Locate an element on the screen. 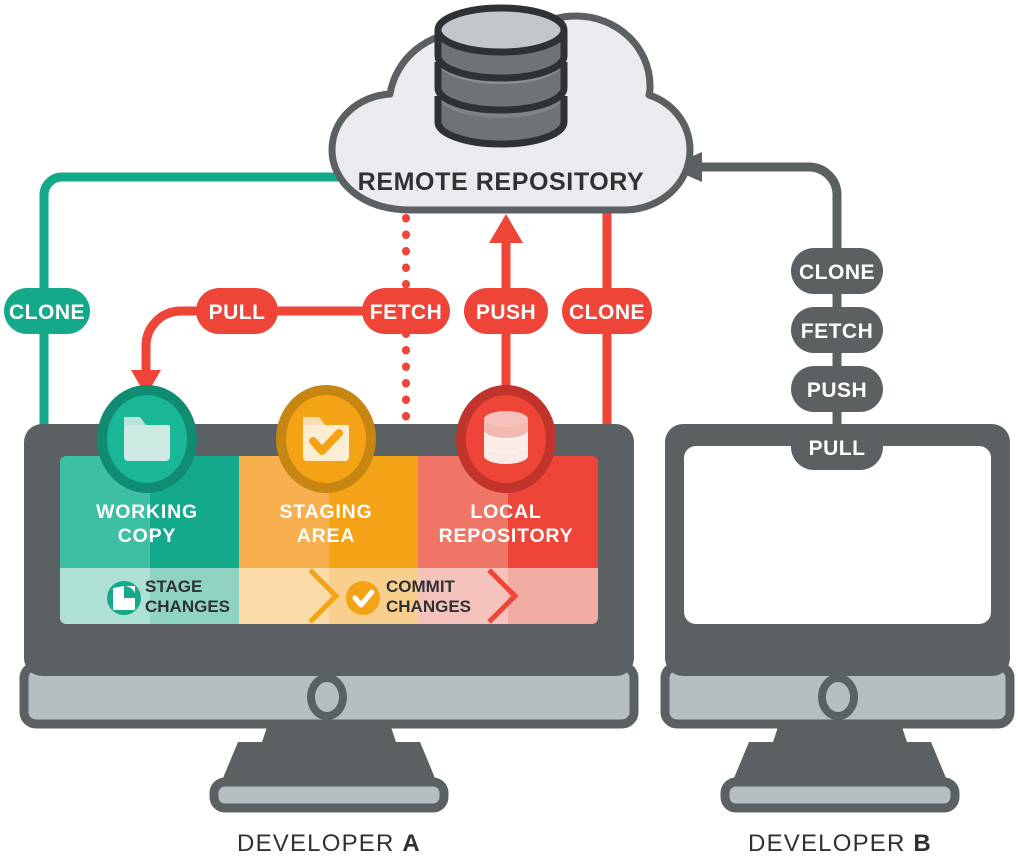 The width and height of the screenshot is (1018, 858). pill-clone-right-label: CLONE is located at coordinates (607, 312).